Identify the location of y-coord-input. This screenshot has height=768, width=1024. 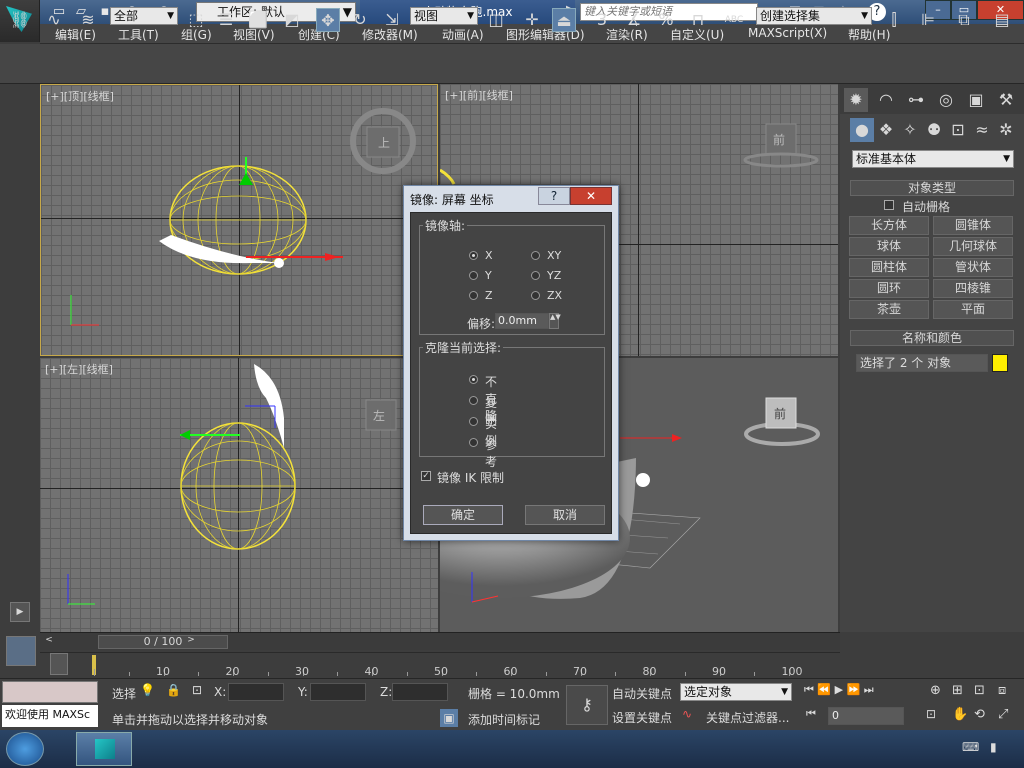
(338, 692).